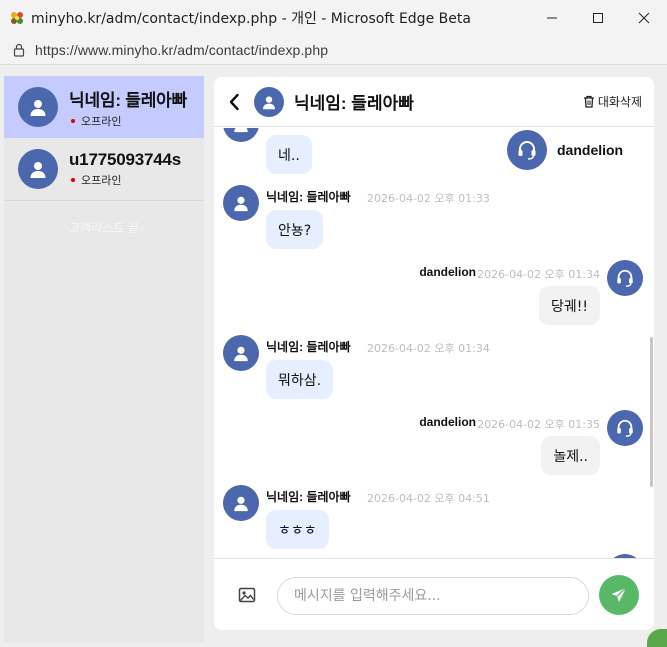 The height and width of the screenshot is (647, 667). Describe the element at coordinates (657, 638) in the screenshot. I see `corner-decoration` at that location.